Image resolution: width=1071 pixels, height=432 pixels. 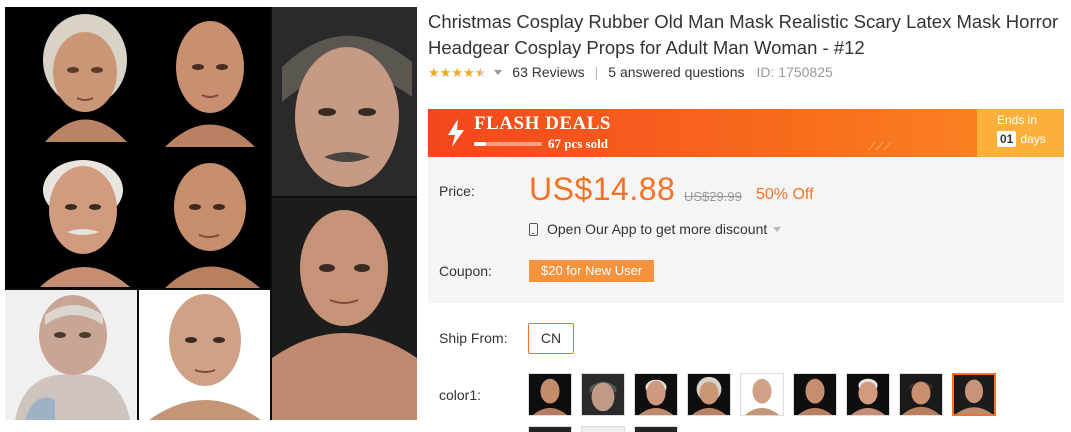 I want to click on half-star-icon: ★, so click(x=480, y=72).